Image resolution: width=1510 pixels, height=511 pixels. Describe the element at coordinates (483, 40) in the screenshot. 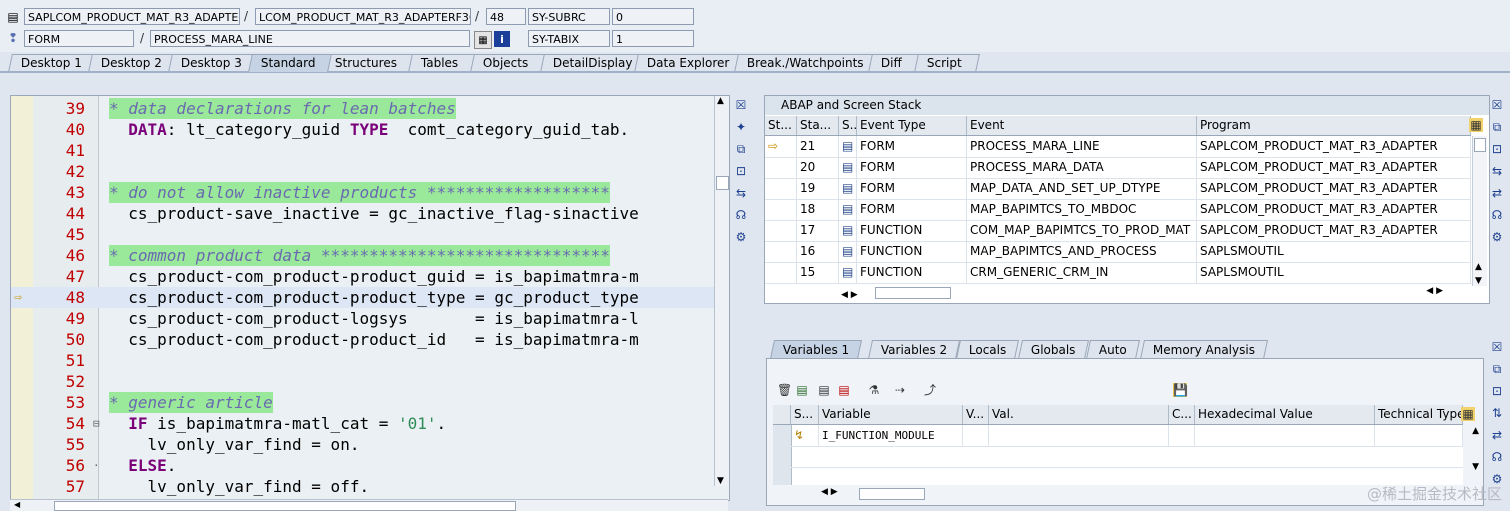

I see `display-icon: ▦` at that location.